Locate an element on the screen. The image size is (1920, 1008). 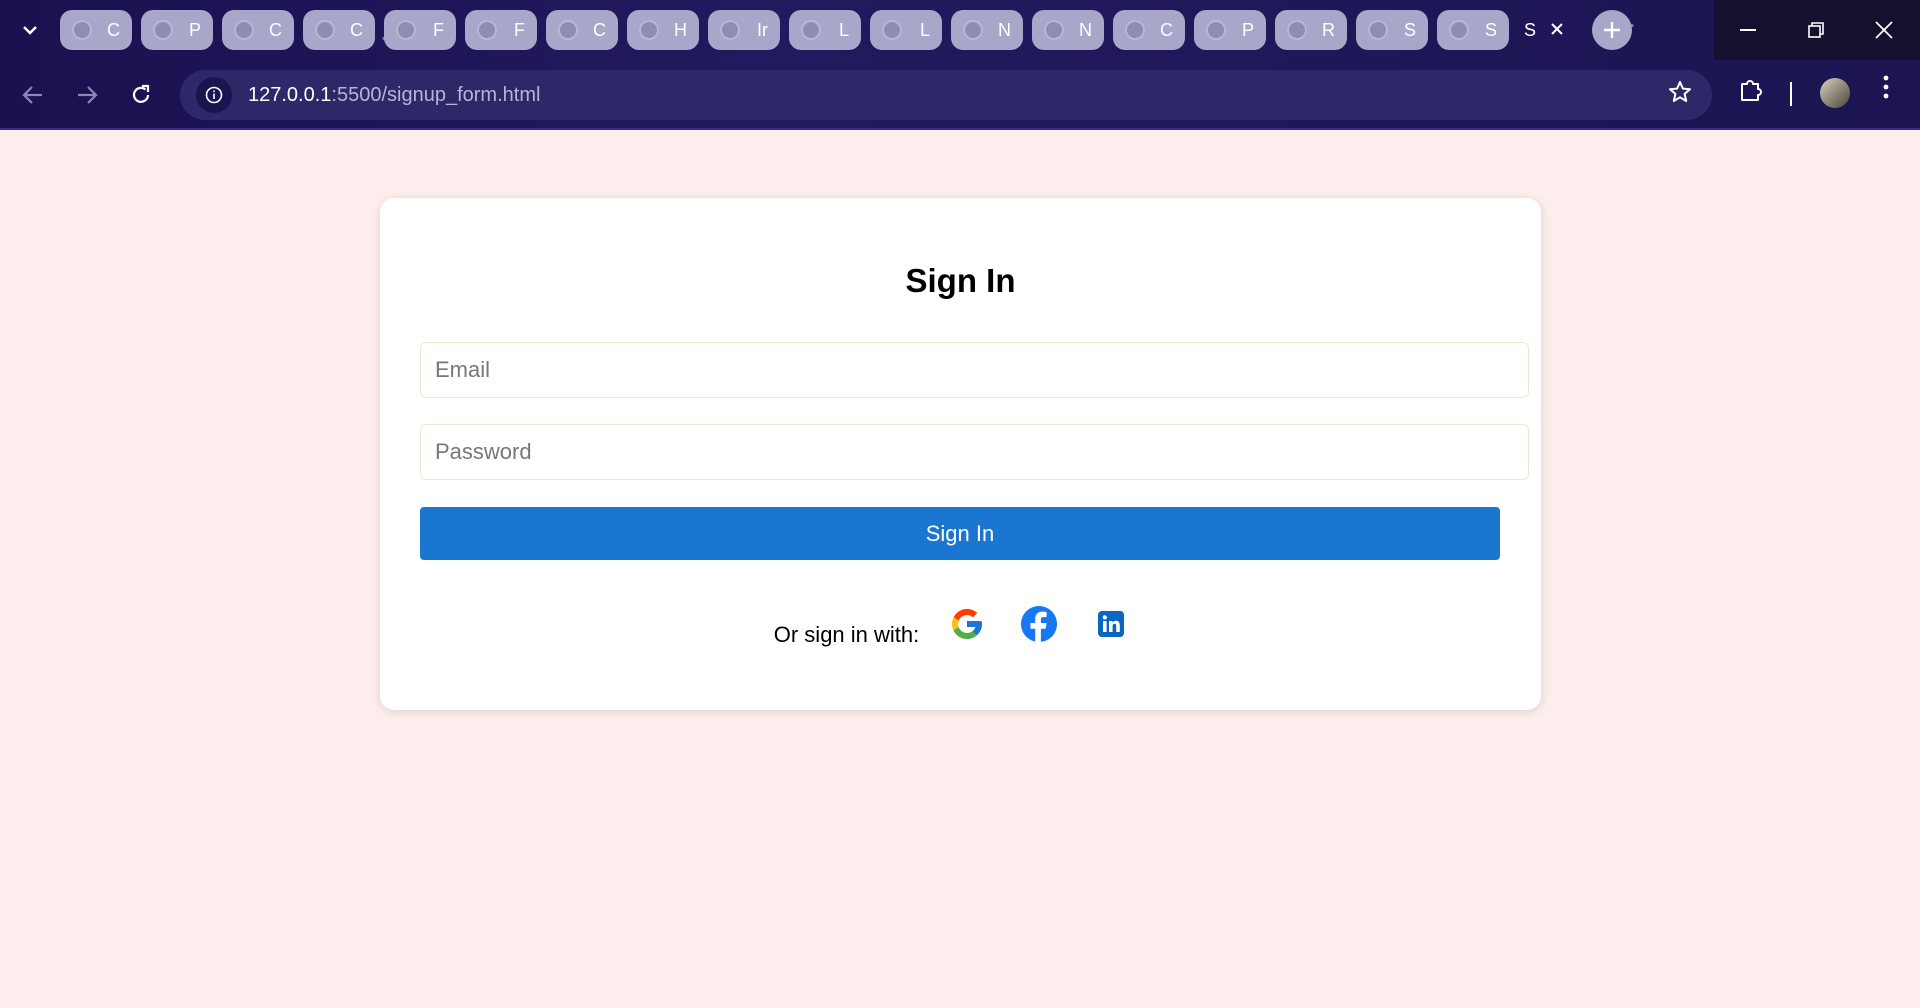
google-icon is located at coordinates (967, 624).